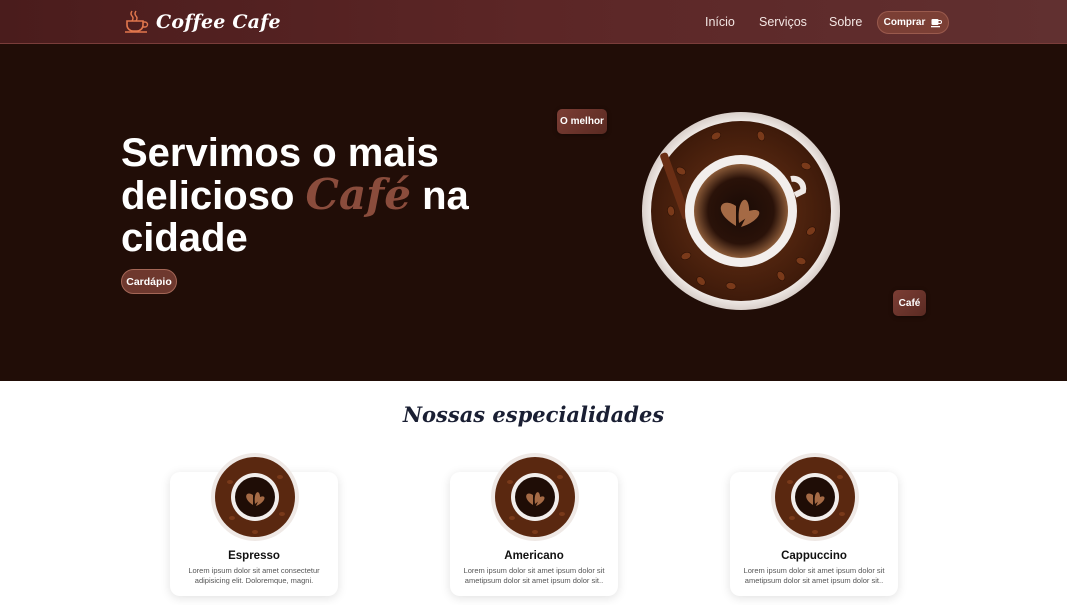  I want to click on brand-logo: Coffee Cafe, so click(202, 22).